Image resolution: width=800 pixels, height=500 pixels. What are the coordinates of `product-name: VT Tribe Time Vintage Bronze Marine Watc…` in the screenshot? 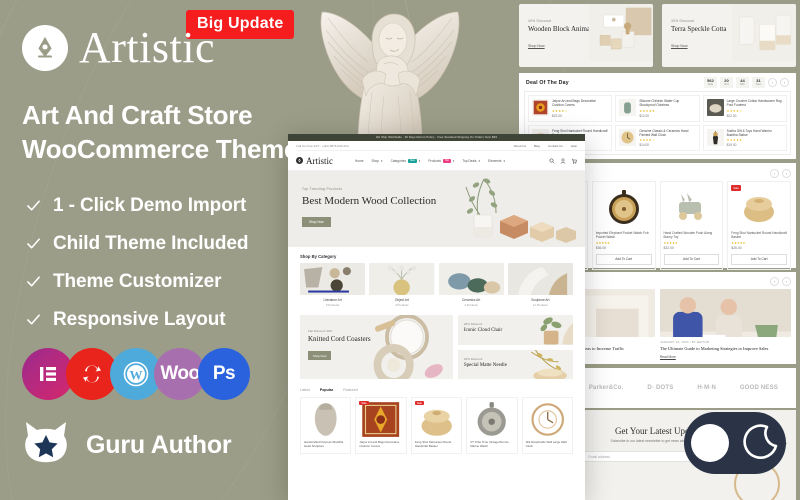 It's located at (489, 444).